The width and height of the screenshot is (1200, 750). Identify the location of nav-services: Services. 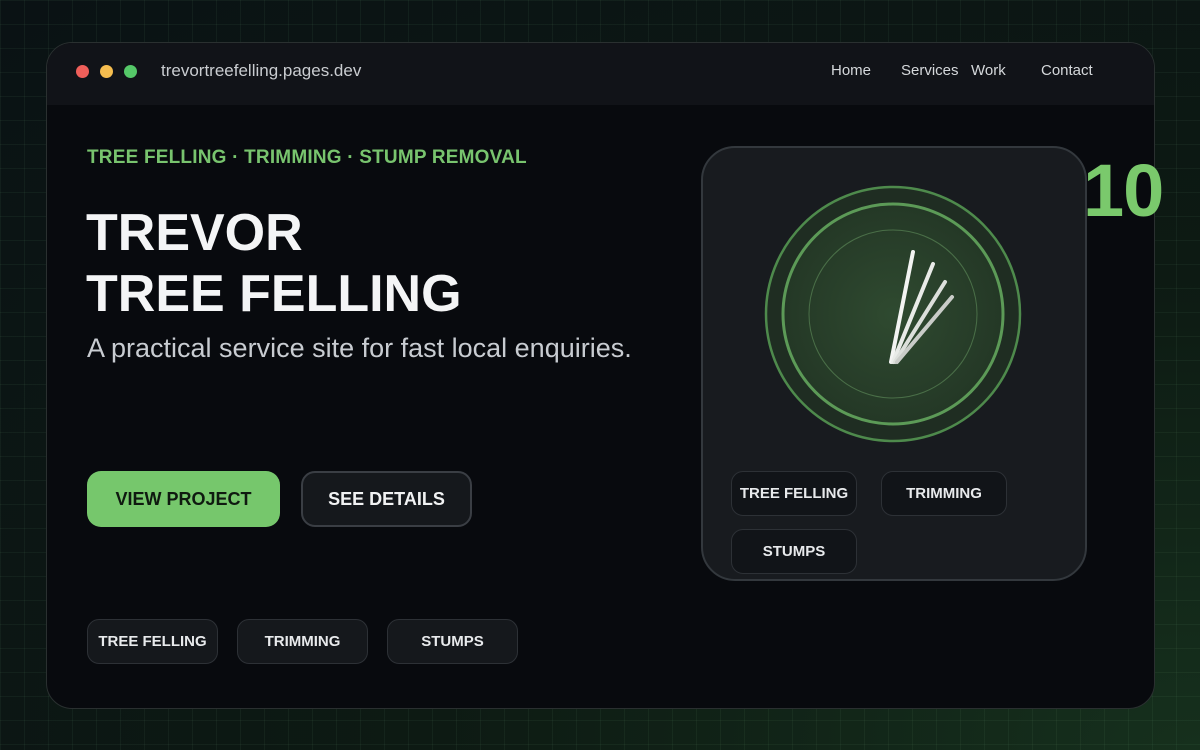
(930, 70).